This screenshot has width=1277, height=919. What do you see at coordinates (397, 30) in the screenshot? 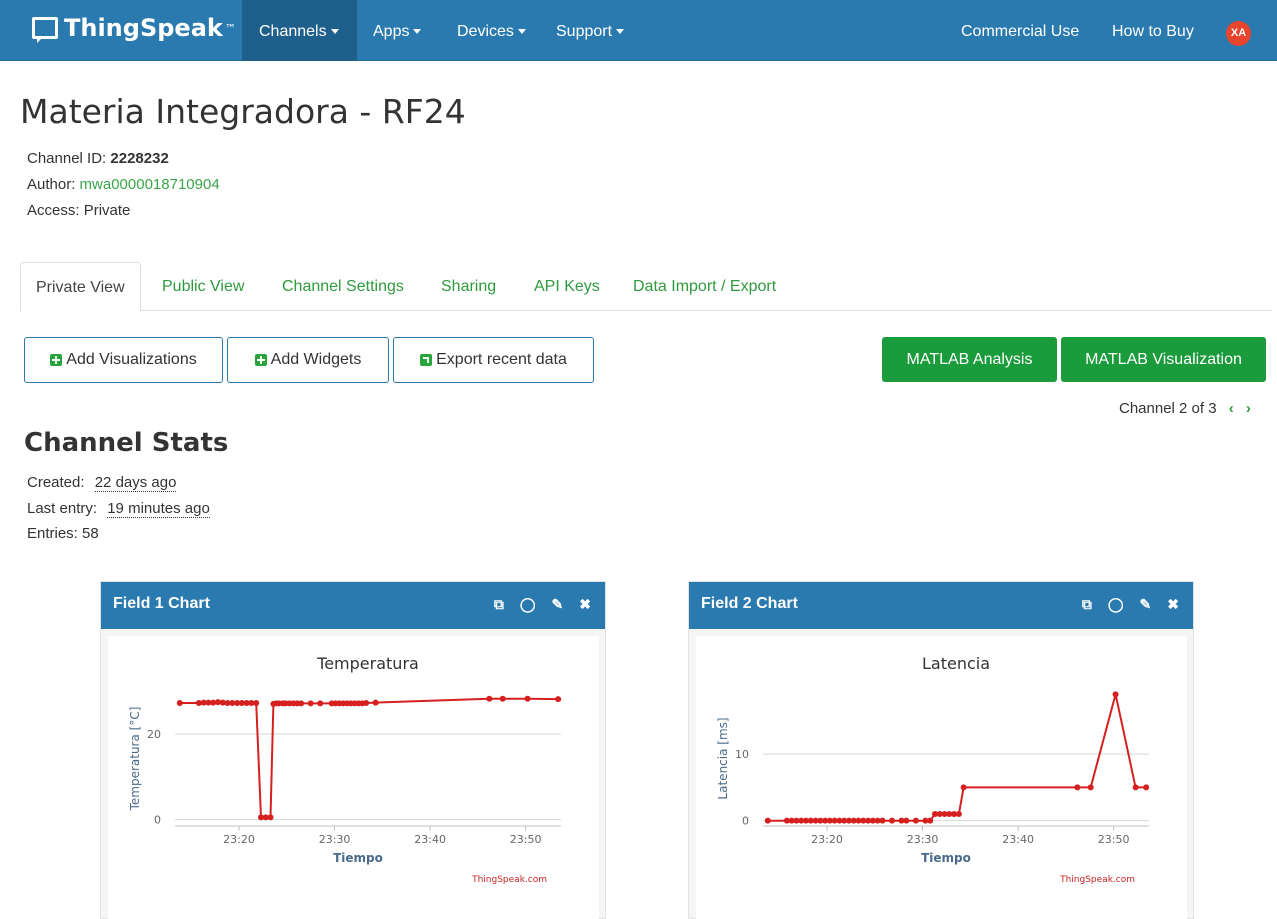
I see `nav-apps-menu: Apps` at bounding box center [397, 30].